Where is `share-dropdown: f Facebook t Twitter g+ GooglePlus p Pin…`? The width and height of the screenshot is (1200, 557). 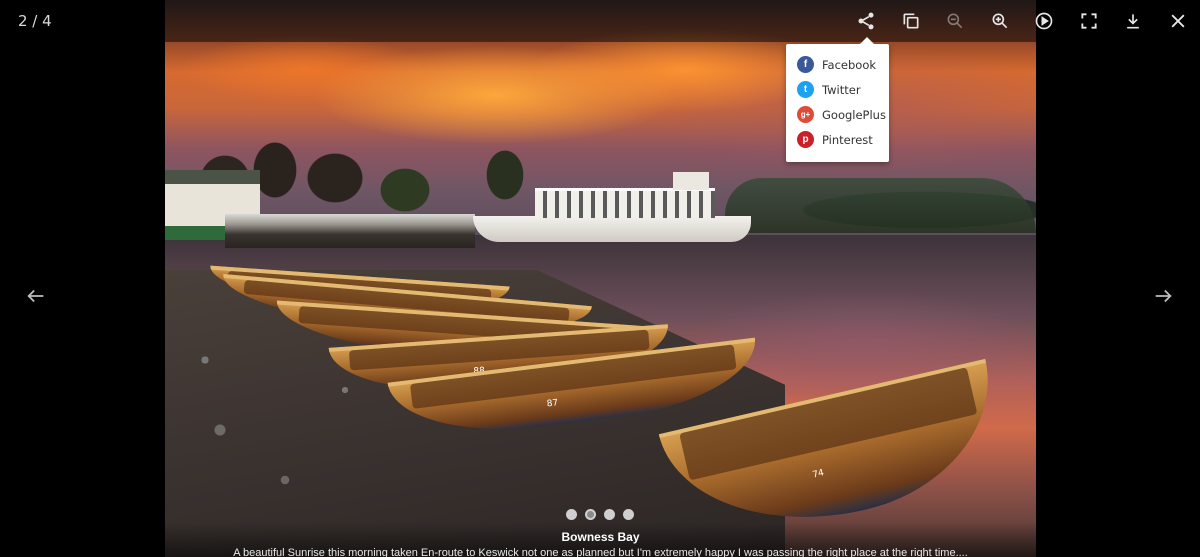
share-dropdown: f Facebook t Twitter g+ GooglePlus p Pin… is located at coordinates (837, 99).